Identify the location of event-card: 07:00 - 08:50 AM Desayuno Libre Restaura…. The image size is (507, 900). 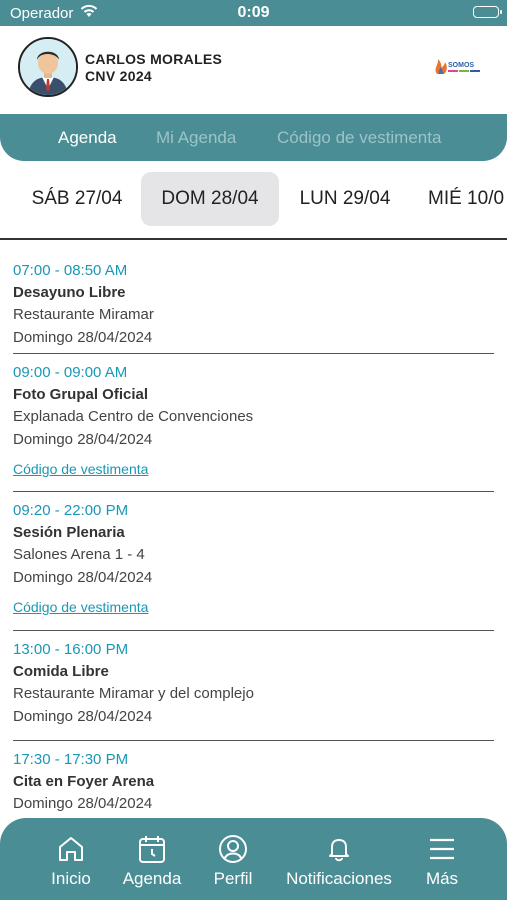
(253, 303).